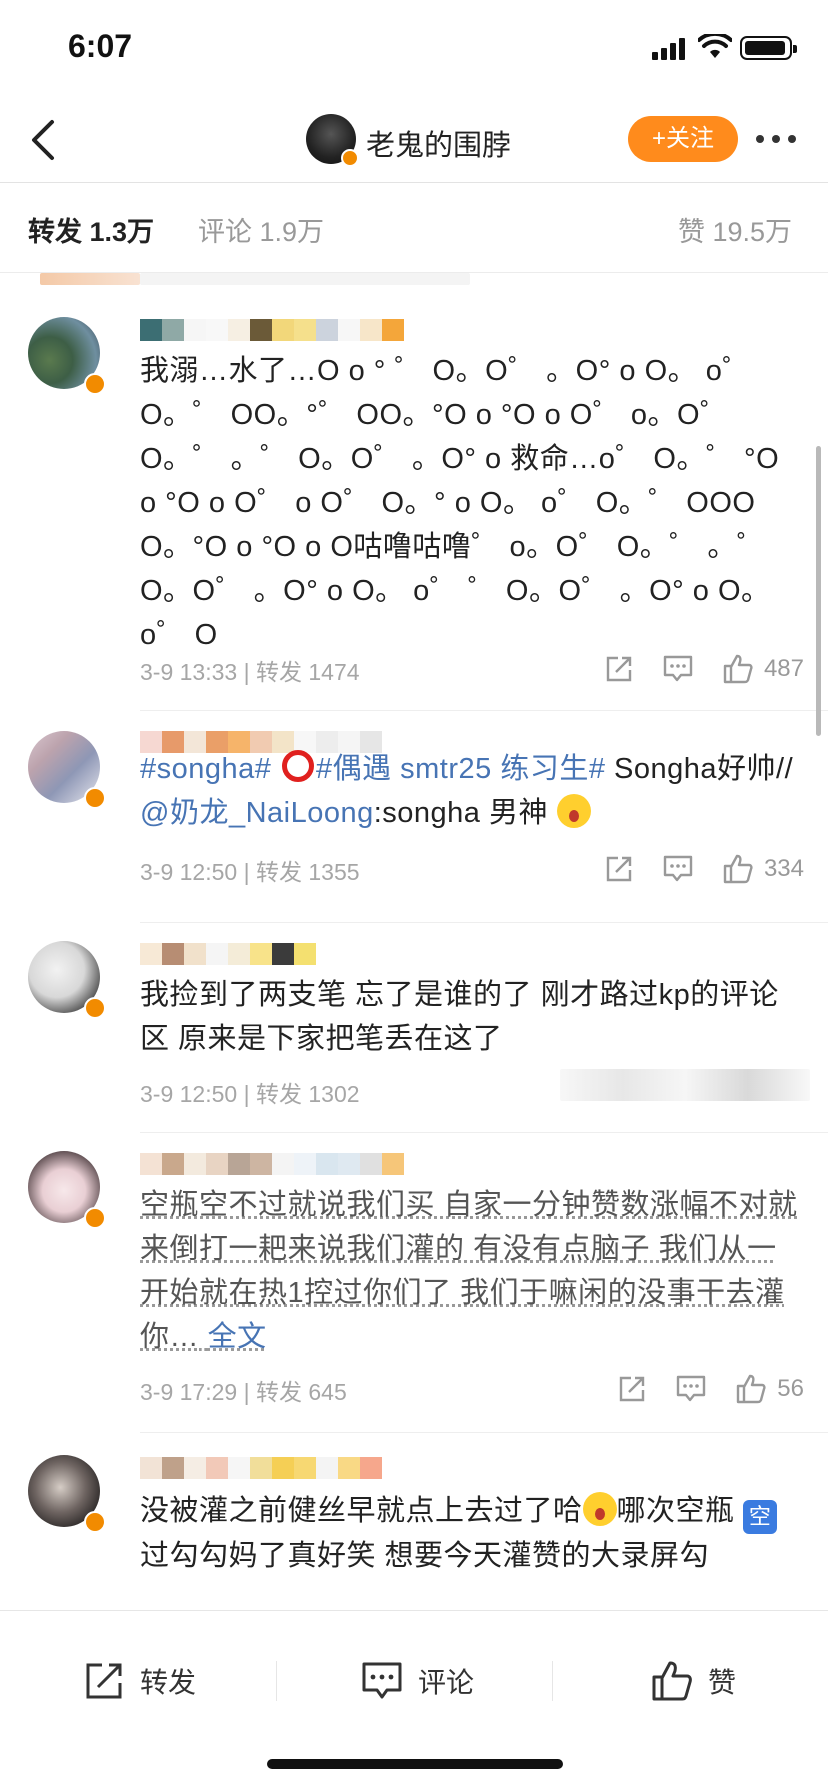  Describe the element at coordinates (415, 1764) in the screenshot. I see `home-indicator` at that location.